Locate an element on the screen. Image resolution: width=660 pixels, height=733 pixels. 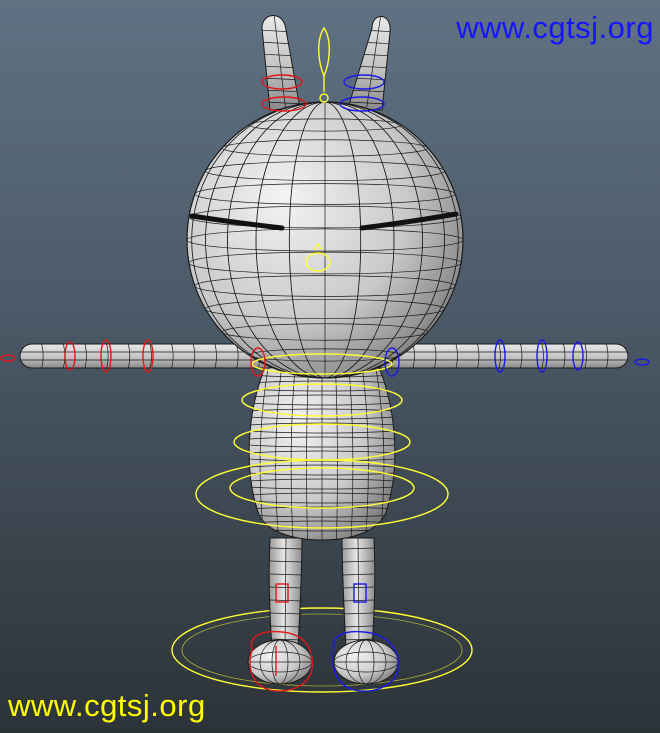
head-top-control is located at coordinates (324, 52).